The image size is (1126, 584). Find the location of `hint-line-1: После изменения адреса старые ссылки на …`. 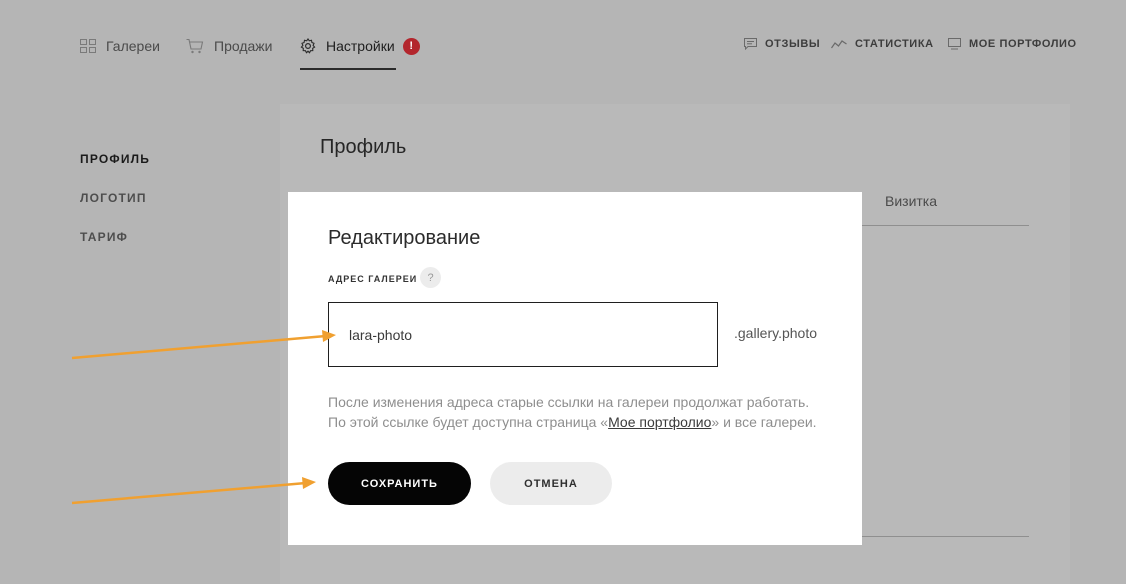

hint-line-1: После изменения адреса старые ссылки на … is located at coordinates (569, 402).